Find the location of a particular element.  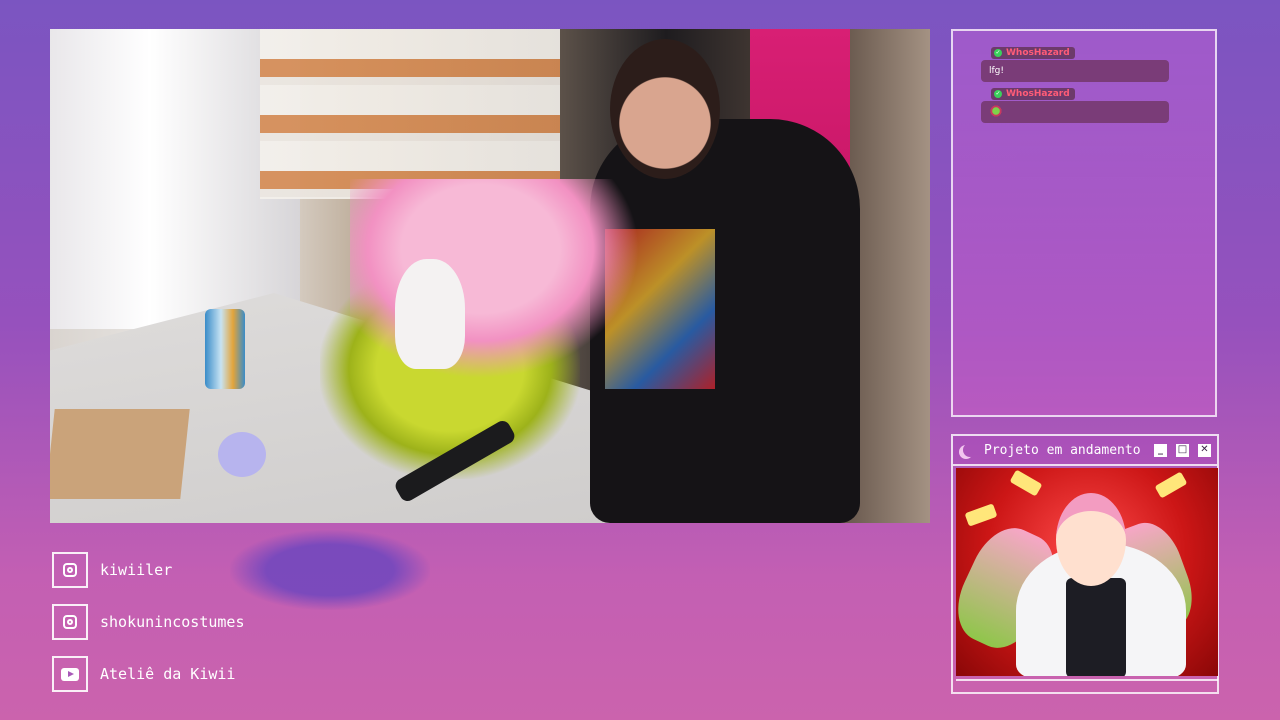

social-instagram-kiwiiler: kiwiiler is located at coordinates (112, 570).